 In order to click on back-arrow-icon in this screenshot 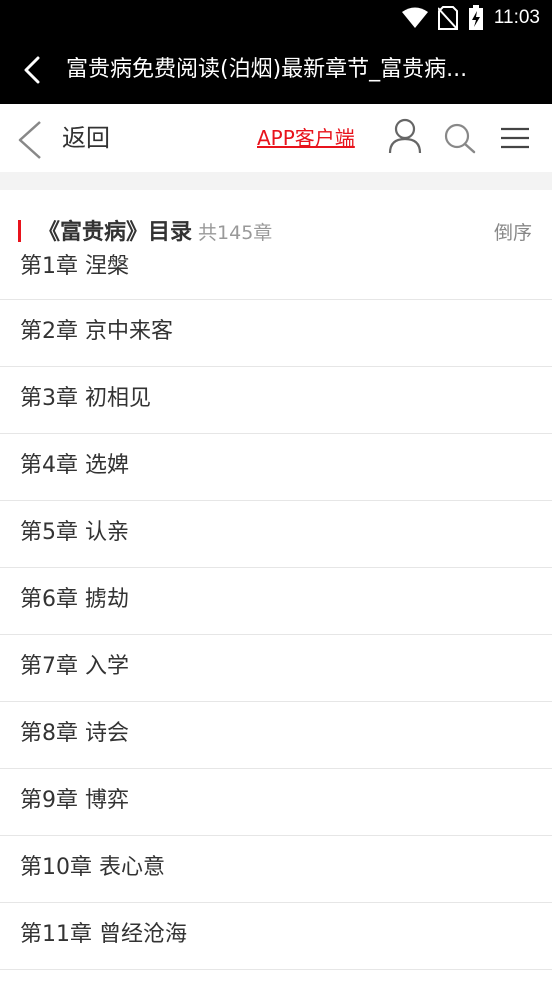, I will do `click(32, 70)`.